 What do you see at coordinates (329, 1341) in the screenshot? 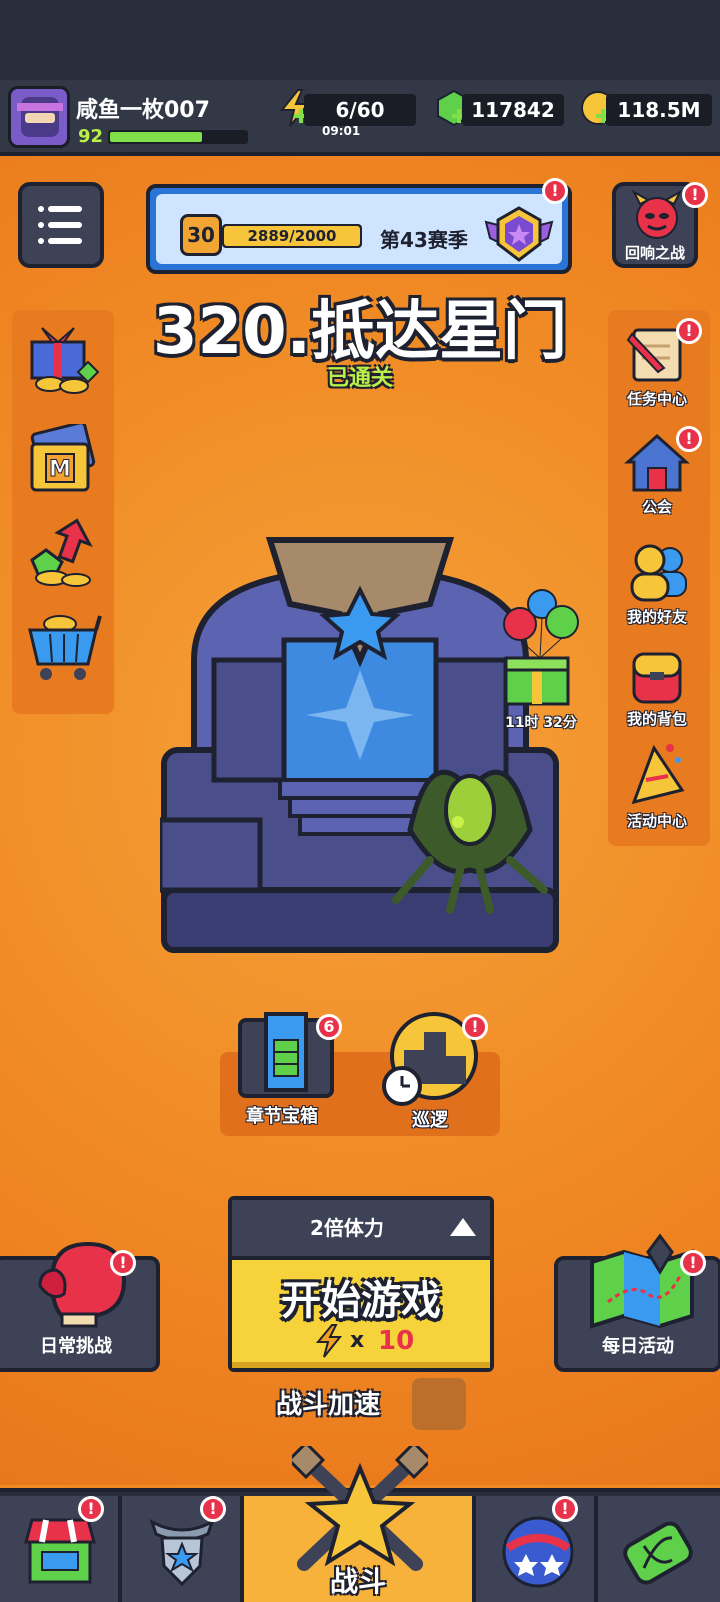
I see `energy-cost-icon` at bounding box center [329, 1341].